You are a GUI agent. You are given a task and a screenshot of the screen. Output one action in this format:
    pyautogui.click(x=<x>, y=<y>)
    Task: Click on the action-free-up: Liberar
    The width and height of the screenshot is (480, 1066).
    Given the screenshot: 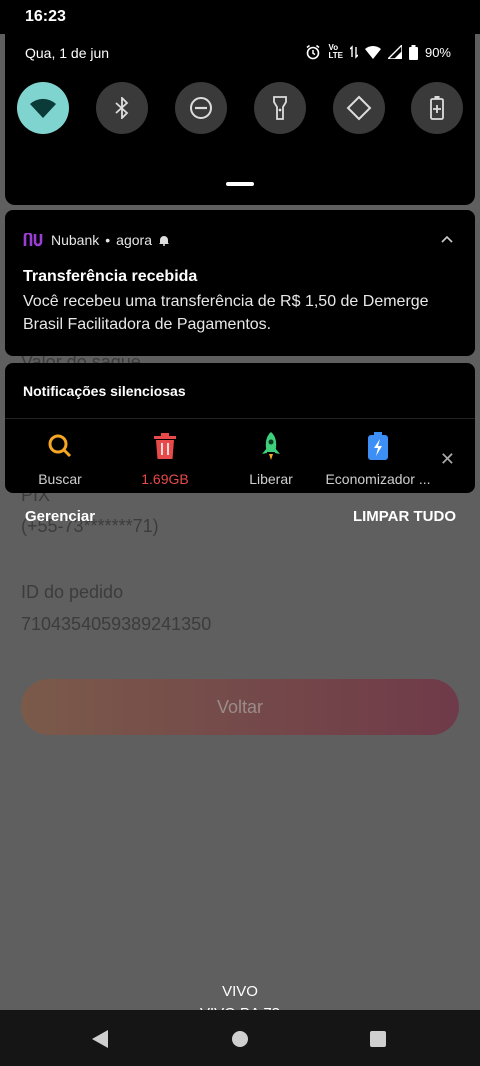 What is the action you would take?
    pyautogui.click(x=271, y=459)
    